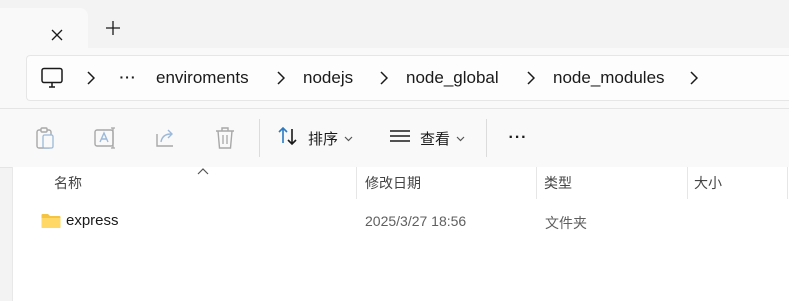  What do you see at coordinates (44, 28) in the screenshot?
I see `active-tab` at bounding box center [44, 28].